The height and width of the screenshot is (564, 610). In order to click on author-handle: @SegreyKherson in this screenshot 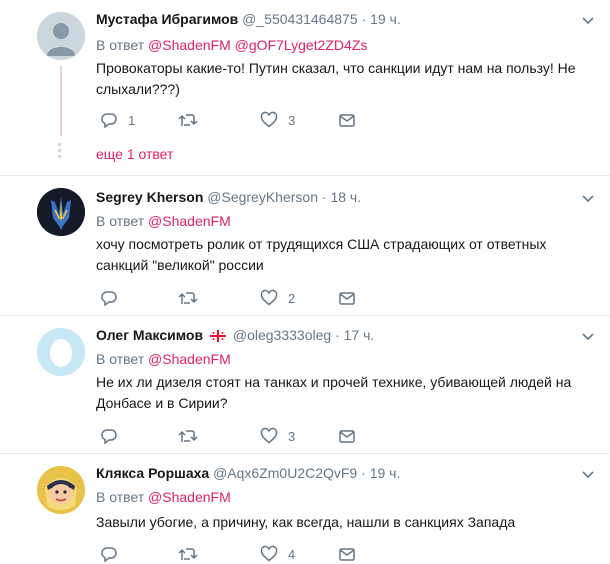, I will do `click(262, 197)`.